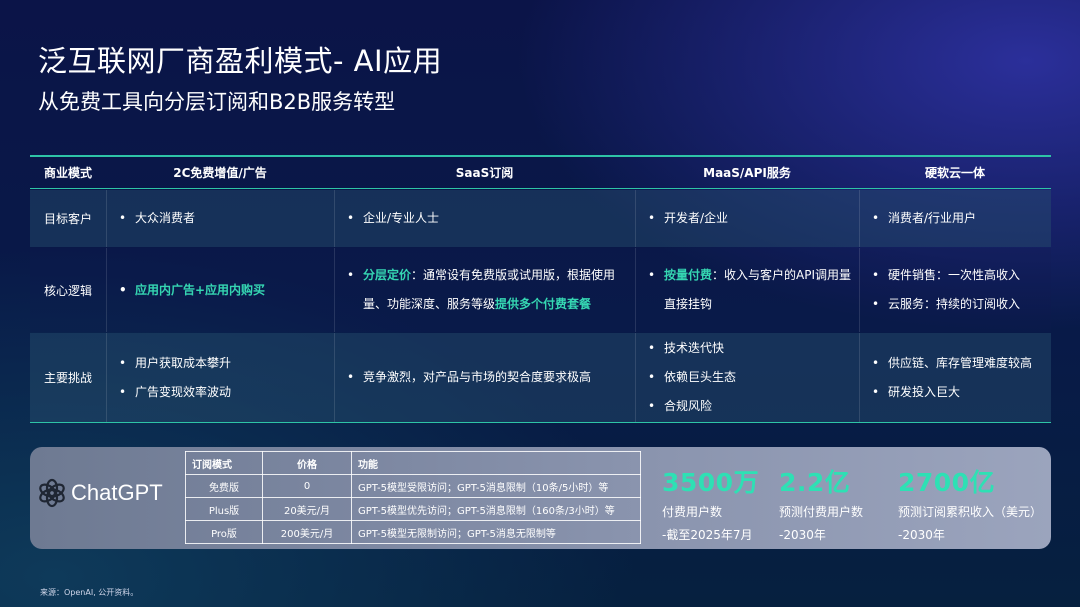 The image size is (1080, 607). I want to click on header-saas: SaaS订阅, so click(484, 173).